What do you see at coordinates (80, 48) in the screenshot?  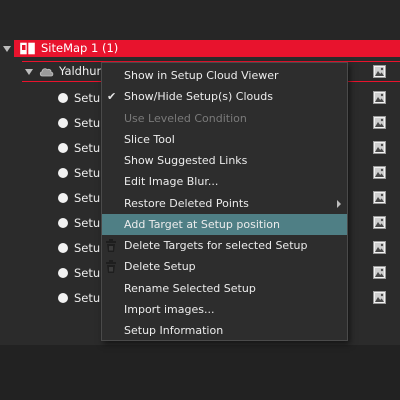 I see `sitemap-label: SiteMap 1 (1)` at bounding box center [80, 48].